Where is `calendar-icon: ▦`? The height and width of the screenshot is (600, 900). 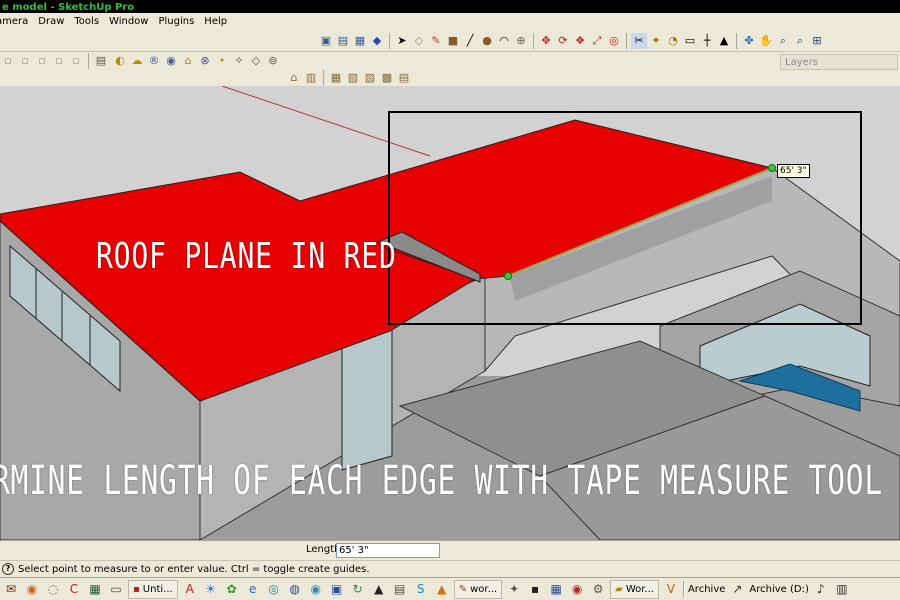 calendar-icon: ▦ is located at coordinates (556, 589).